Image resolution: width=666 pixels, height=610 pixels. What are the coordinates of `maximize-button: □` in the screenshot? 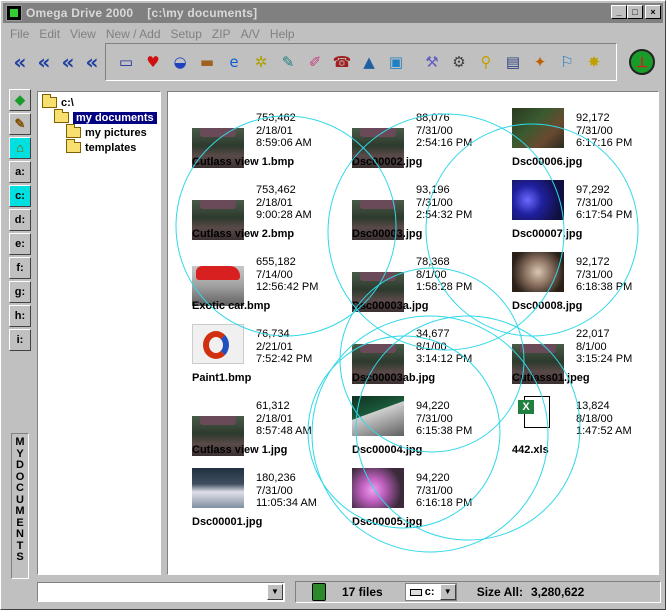 It's located at (635, 12).